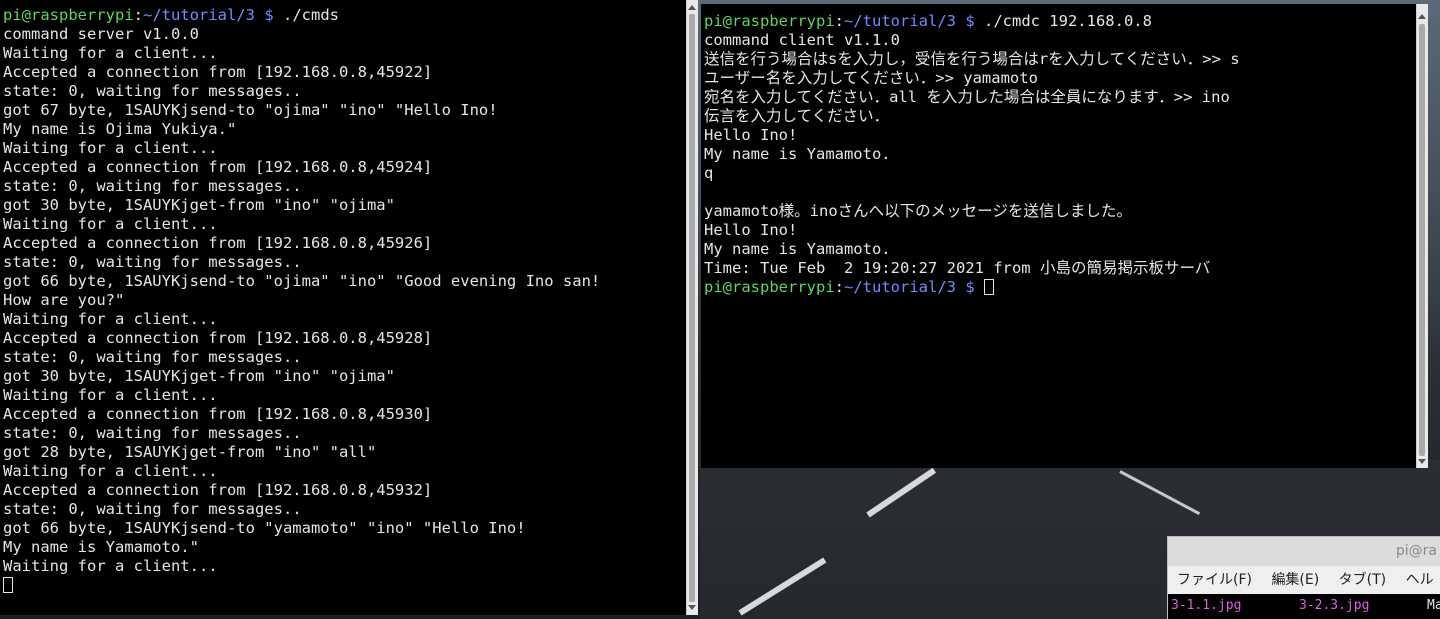  I want to click on terminal-line: yamamoto様。inoさんへ以下のメッセージを送信しました。, so click(972, 211).